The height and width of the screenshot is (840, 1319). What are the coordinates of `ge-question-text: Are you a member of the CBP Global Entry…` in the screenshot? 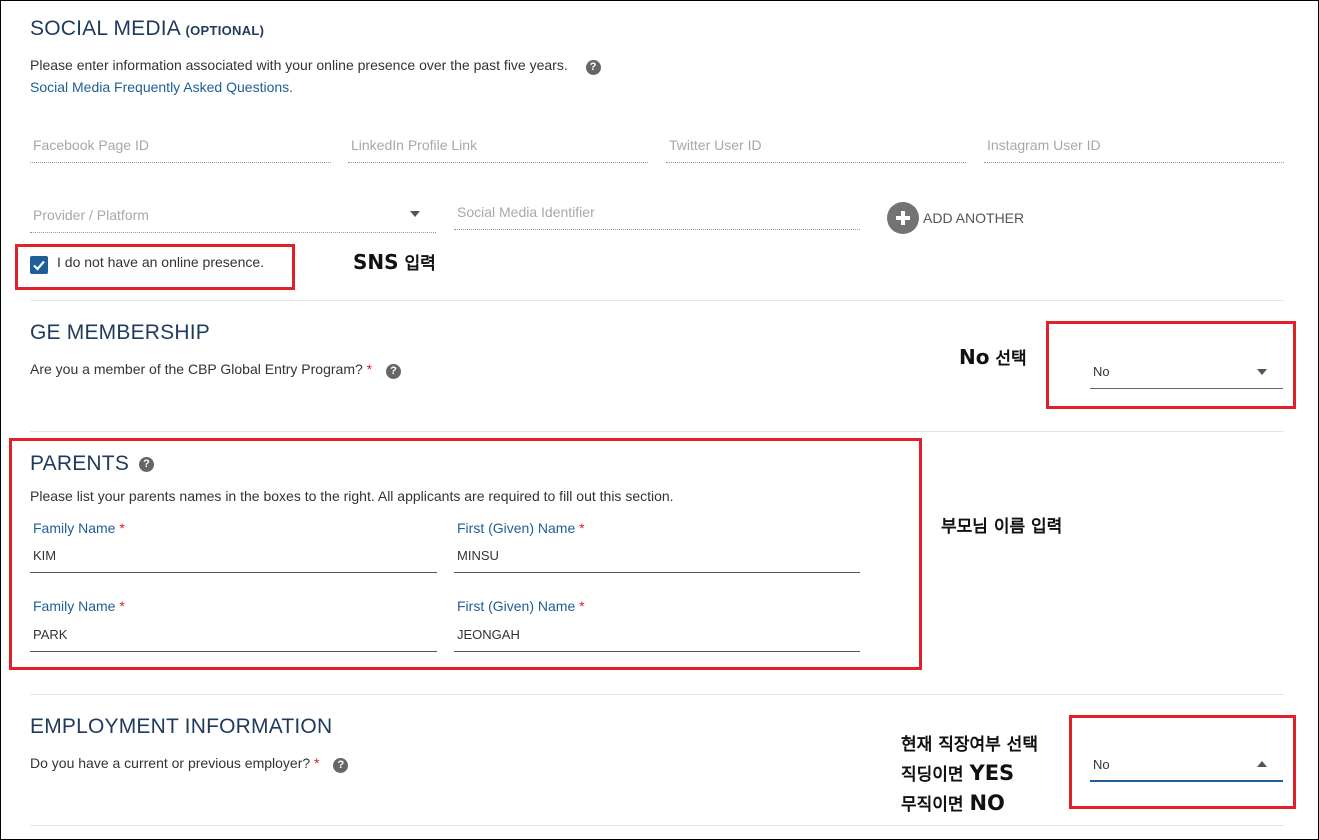 It's located at (196, 369).